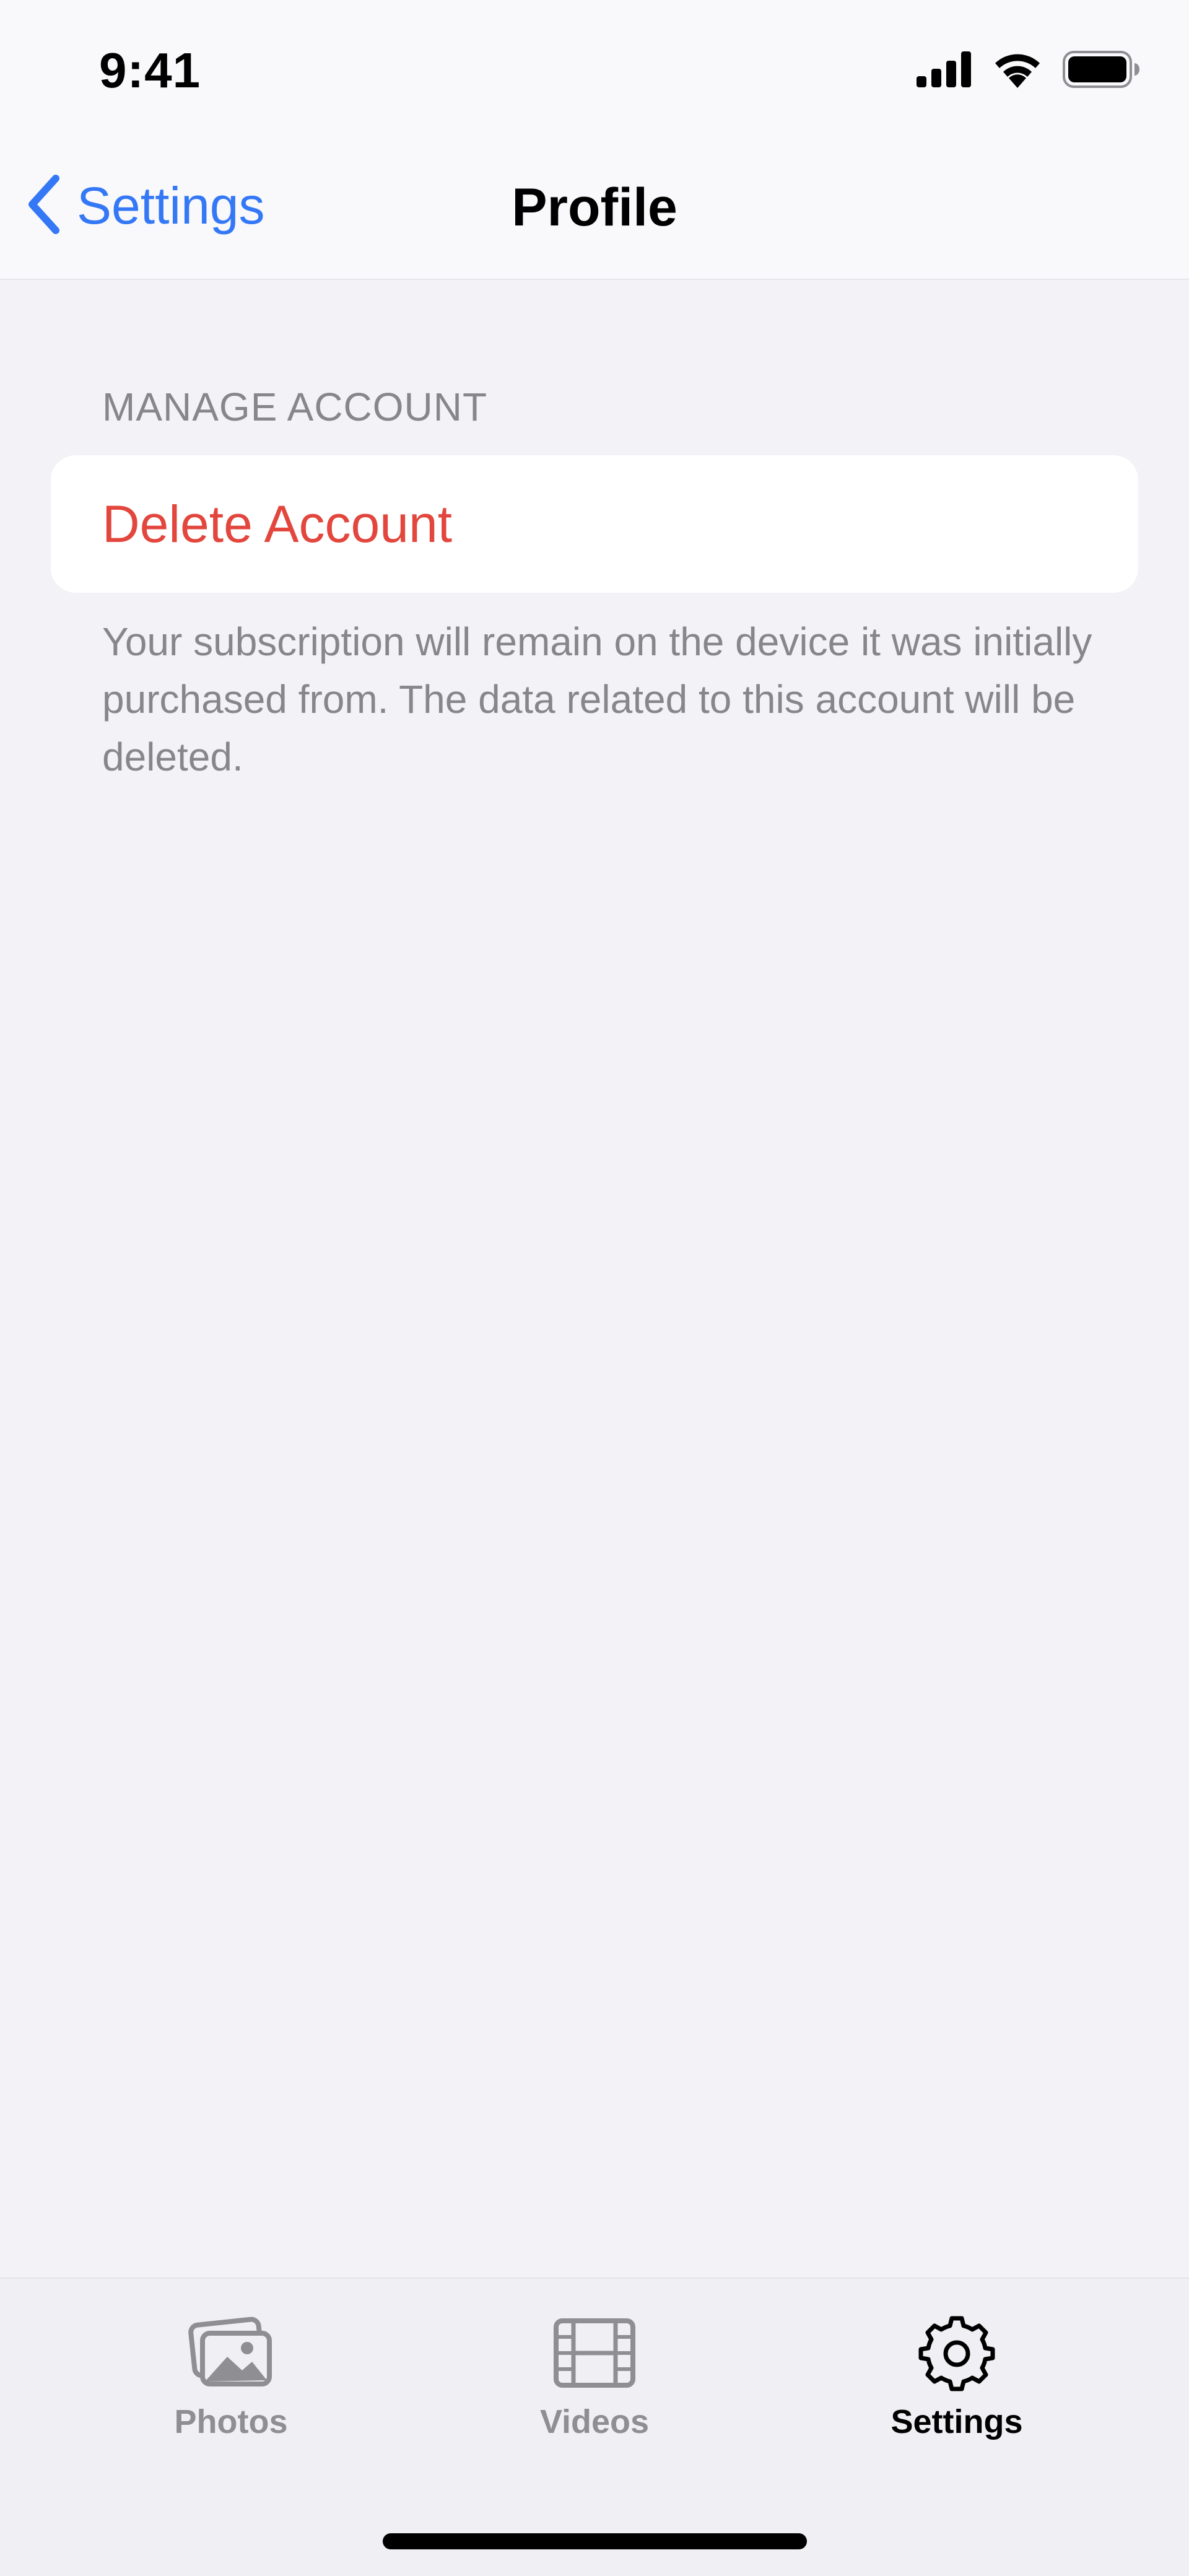  I want to click on tab-bar: Photos Videos Settings, so click(594, 2426).